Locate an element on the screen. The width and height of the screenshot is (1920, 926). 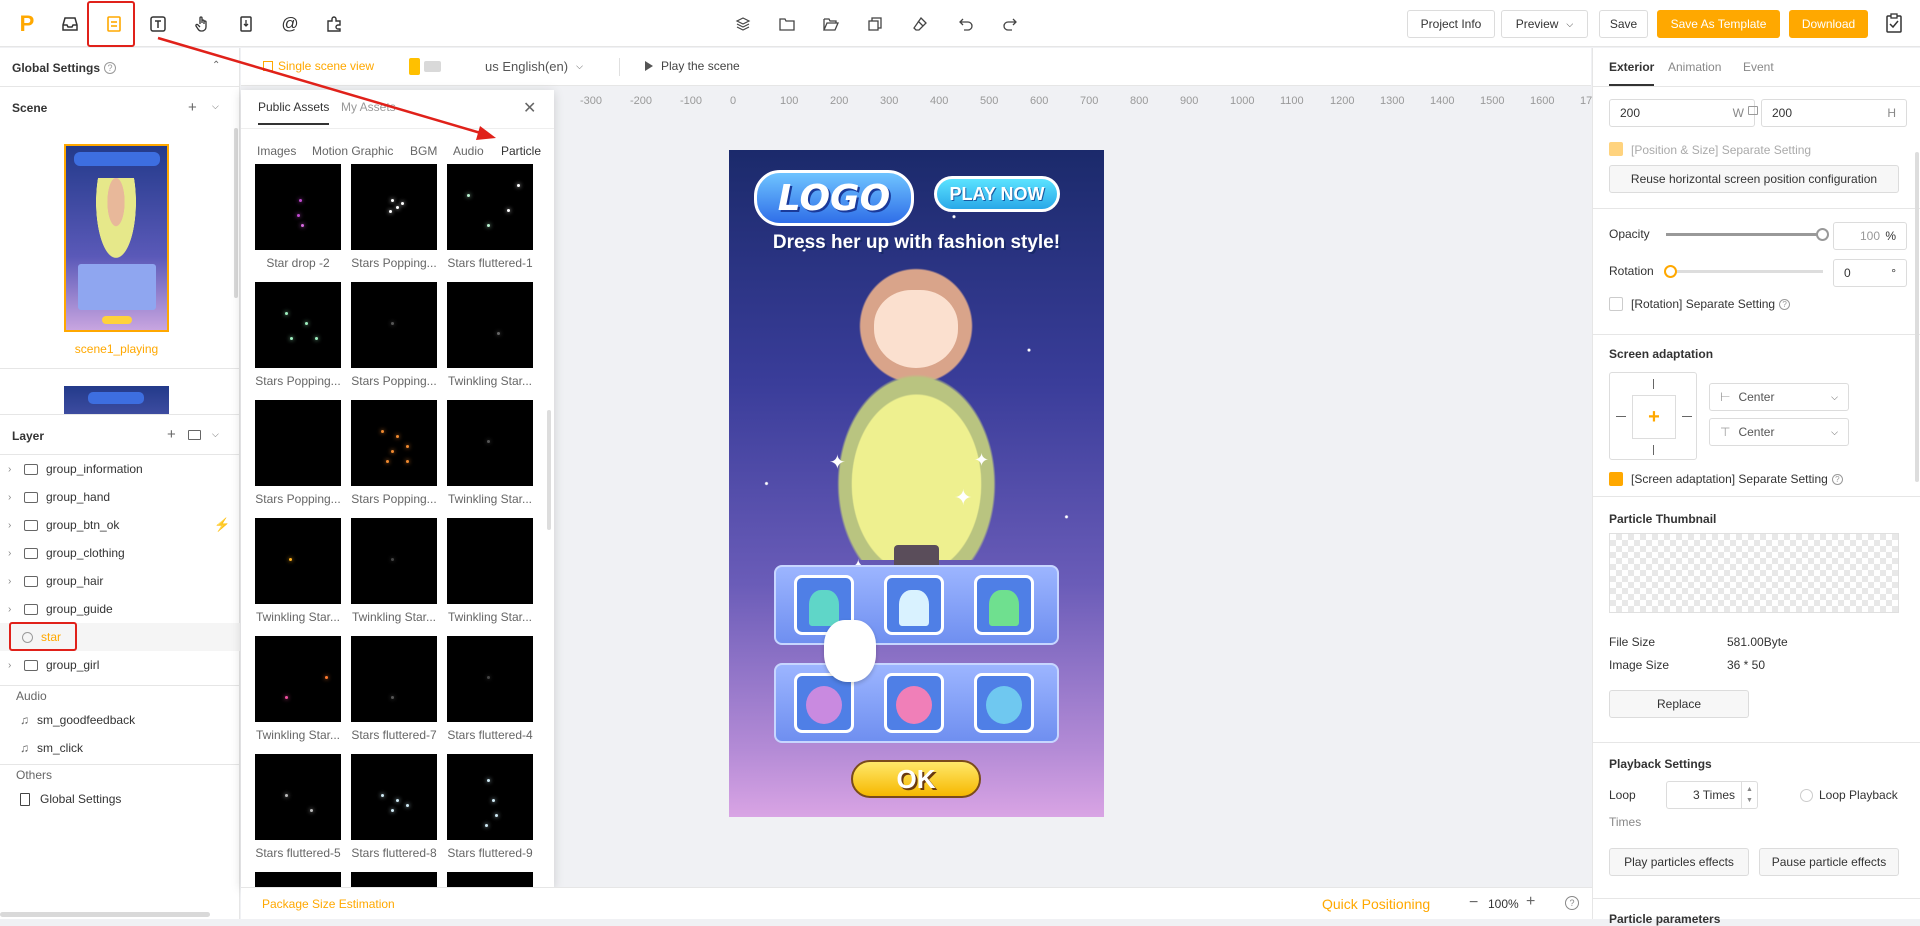
page-data-icon is located at coordinates (246, 24).